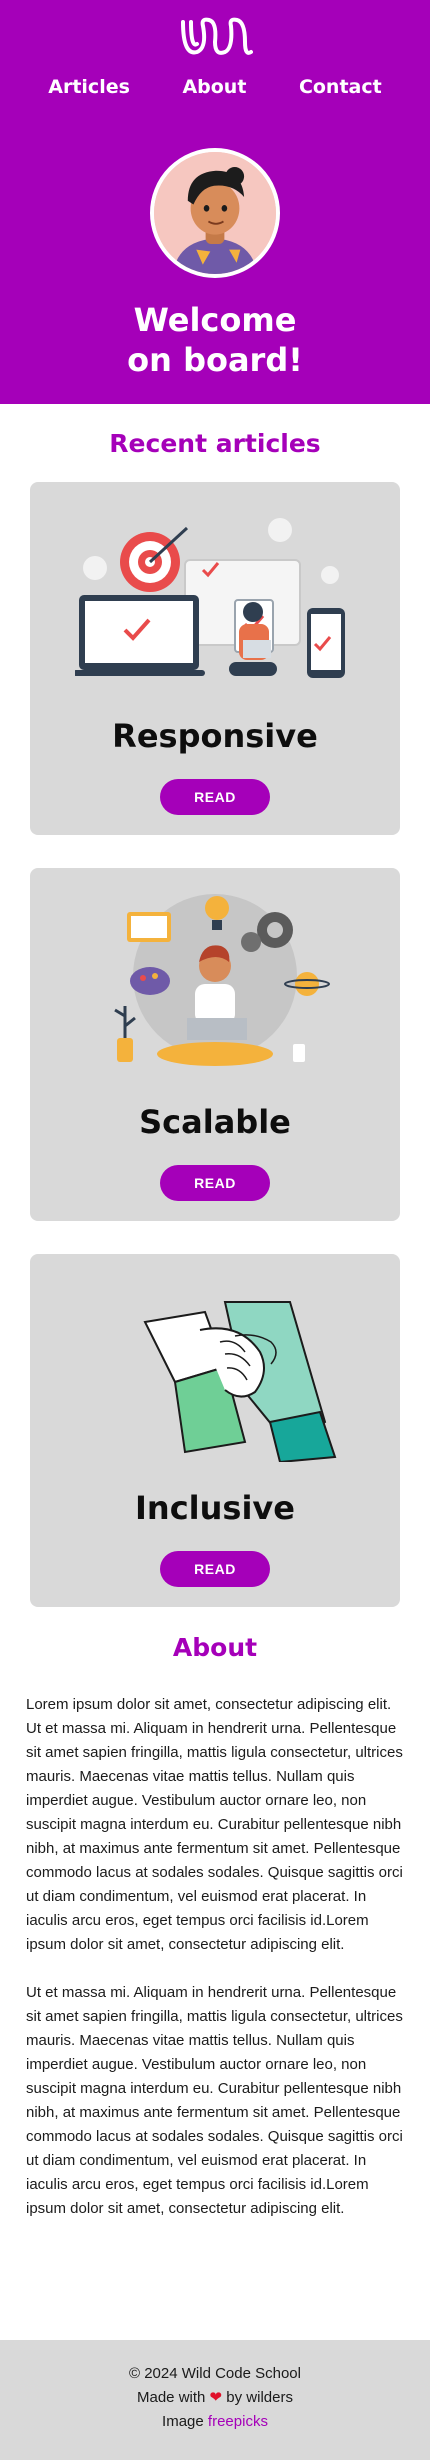 The image size is (430, 2460). What do you see at coordinates (215, 1508) in the screenshot?
I see `card-title: Inclusive` at bounding box center [215, 1508].